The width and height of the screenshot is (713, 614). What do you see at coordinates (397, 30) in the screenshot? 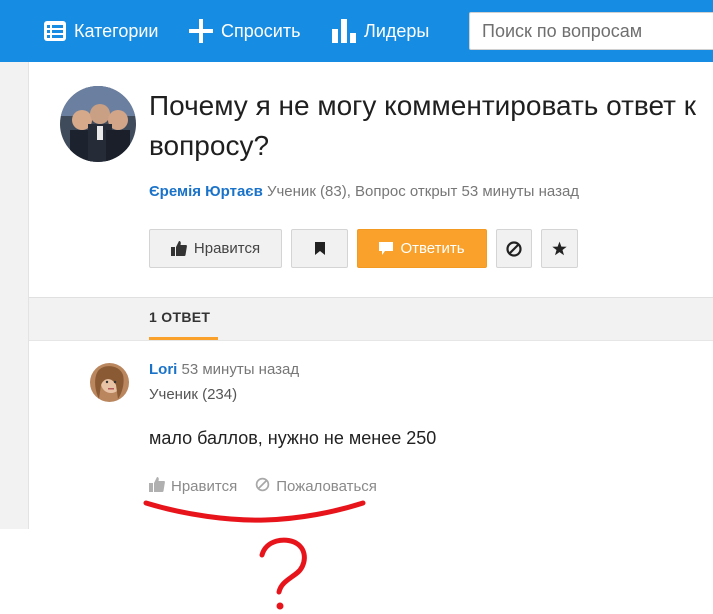
I see `nav-leaders-label: Лидеры` at bounding box center [397, 30].